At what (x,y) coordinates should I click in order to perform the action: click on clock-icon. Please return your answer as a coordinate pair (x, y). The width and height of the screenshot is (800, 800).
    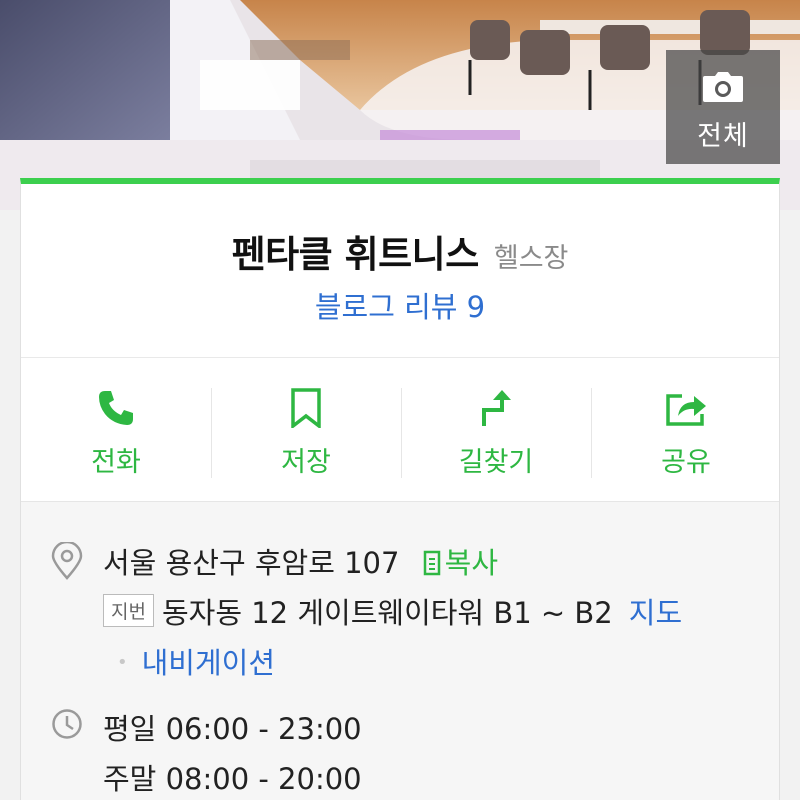
    Looking at the image, I should click on (67, 724).